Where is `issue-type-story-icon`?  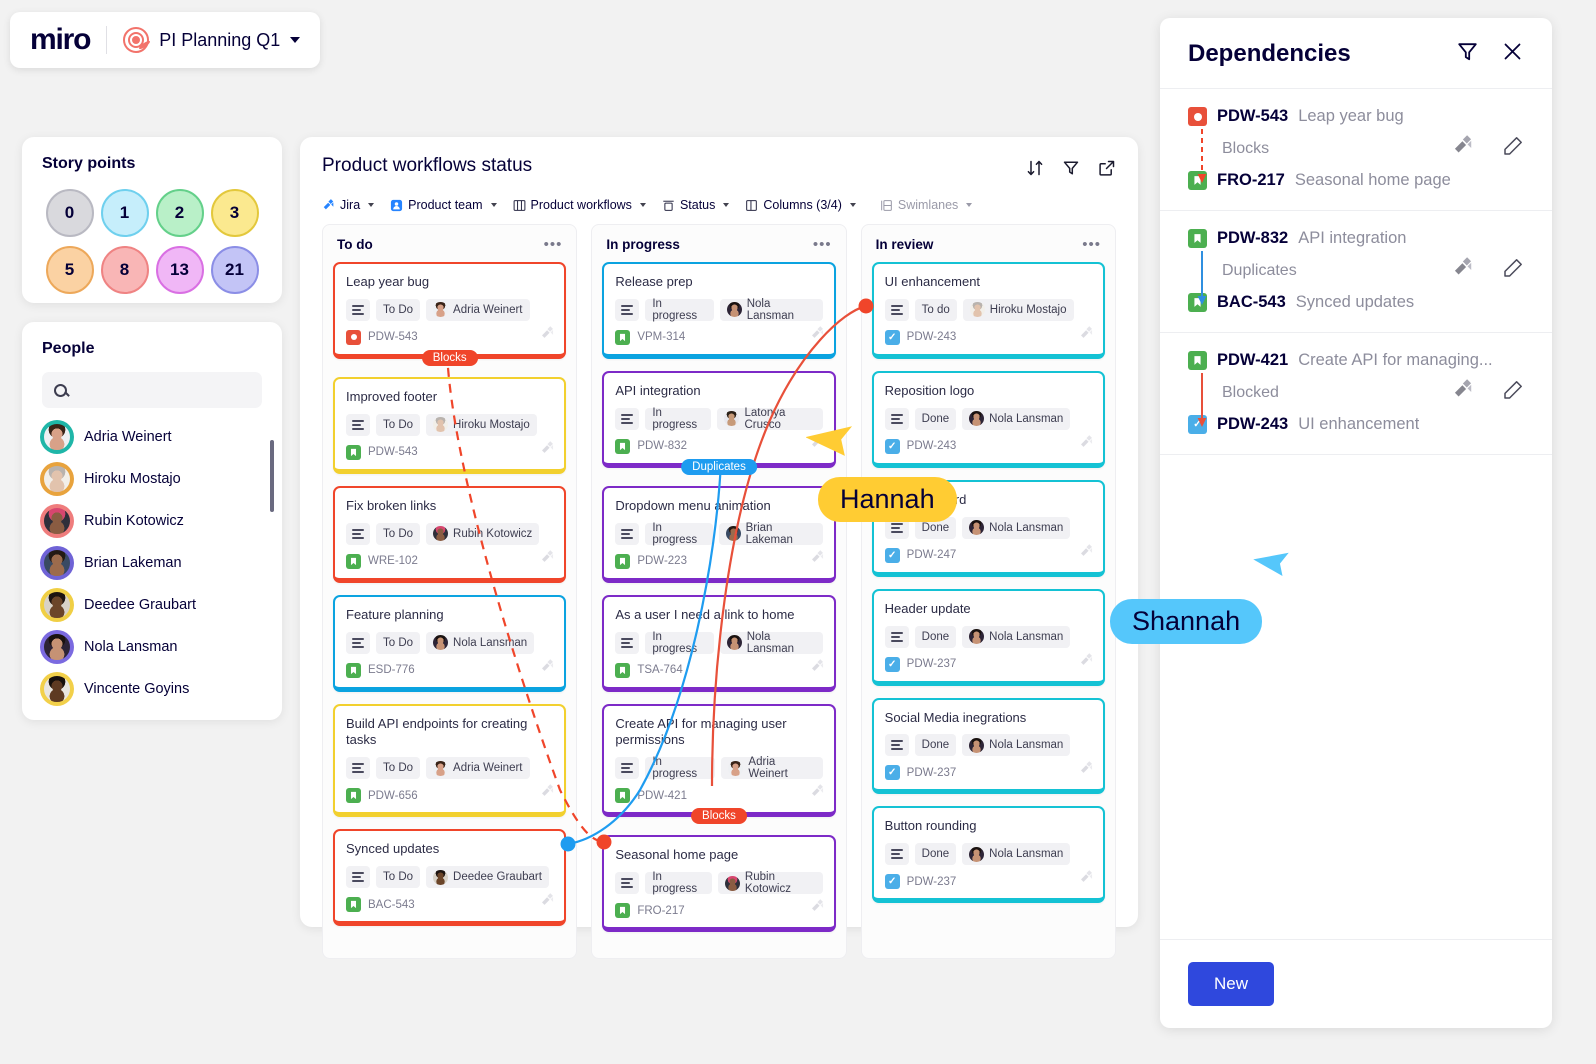
issue-type-story-icon is located at coordinates (1197, 360).